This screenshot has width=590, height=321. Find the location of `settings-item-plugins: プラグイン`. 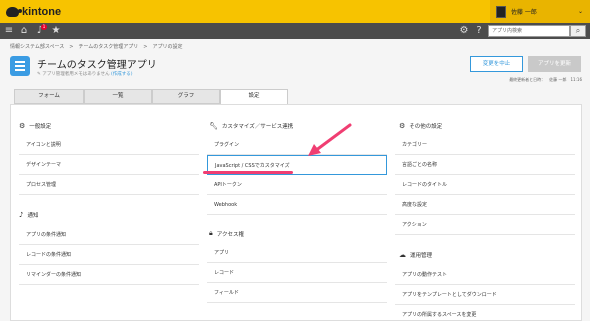

settings-item-plugins: プラグイン is located at coordinates (297, 145).